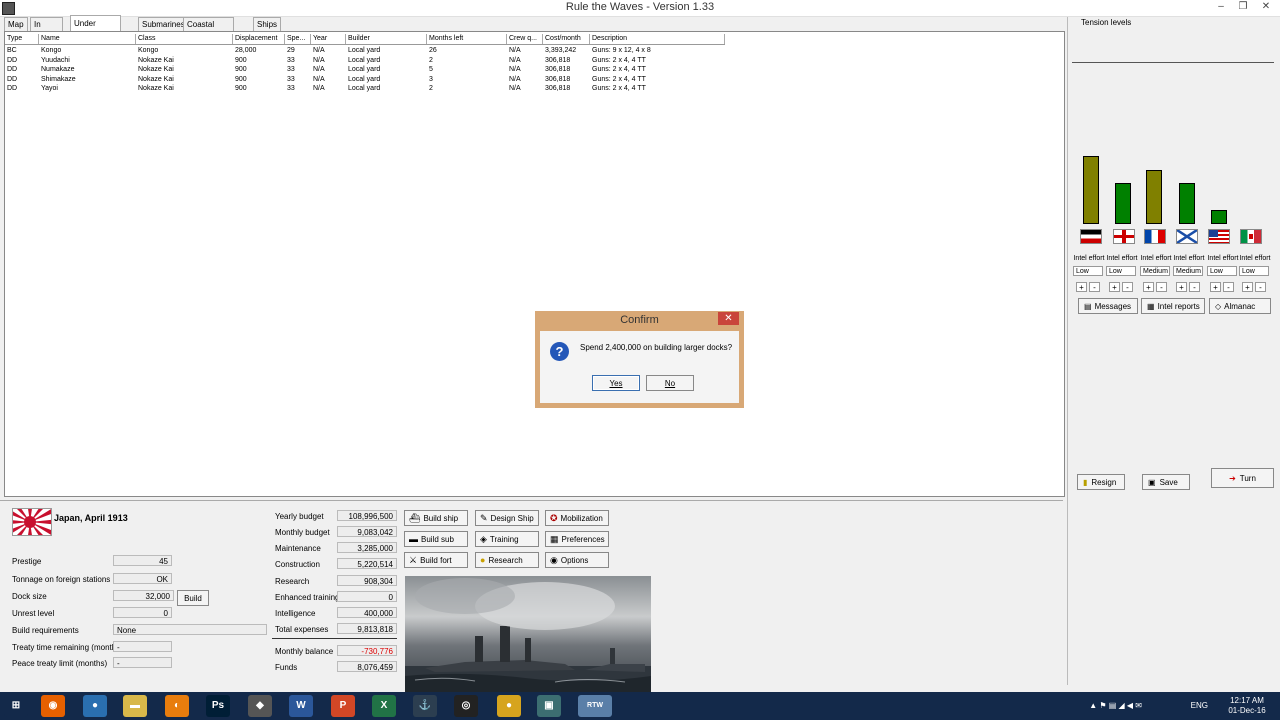 This screenshot has width=1280, height=720. Describe the element at coordinates (549, 706) in the screenshot. I see `app-icon-5: ▣` at that location.